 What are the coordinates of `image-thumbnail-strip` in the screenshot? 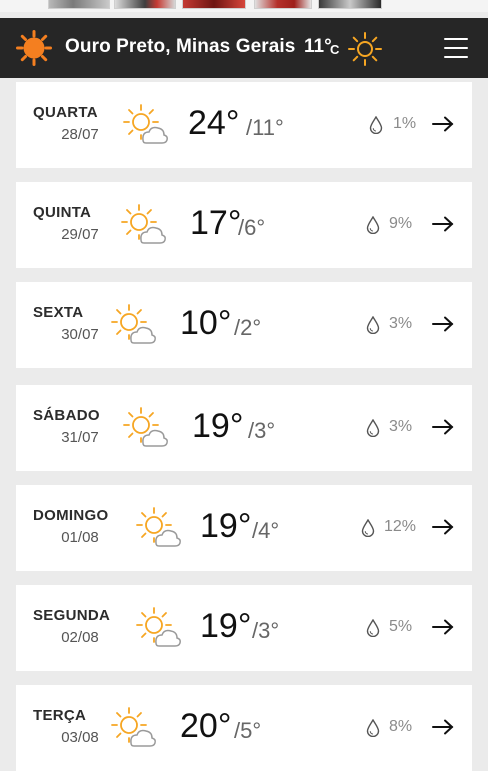 It's located at (244, 6).